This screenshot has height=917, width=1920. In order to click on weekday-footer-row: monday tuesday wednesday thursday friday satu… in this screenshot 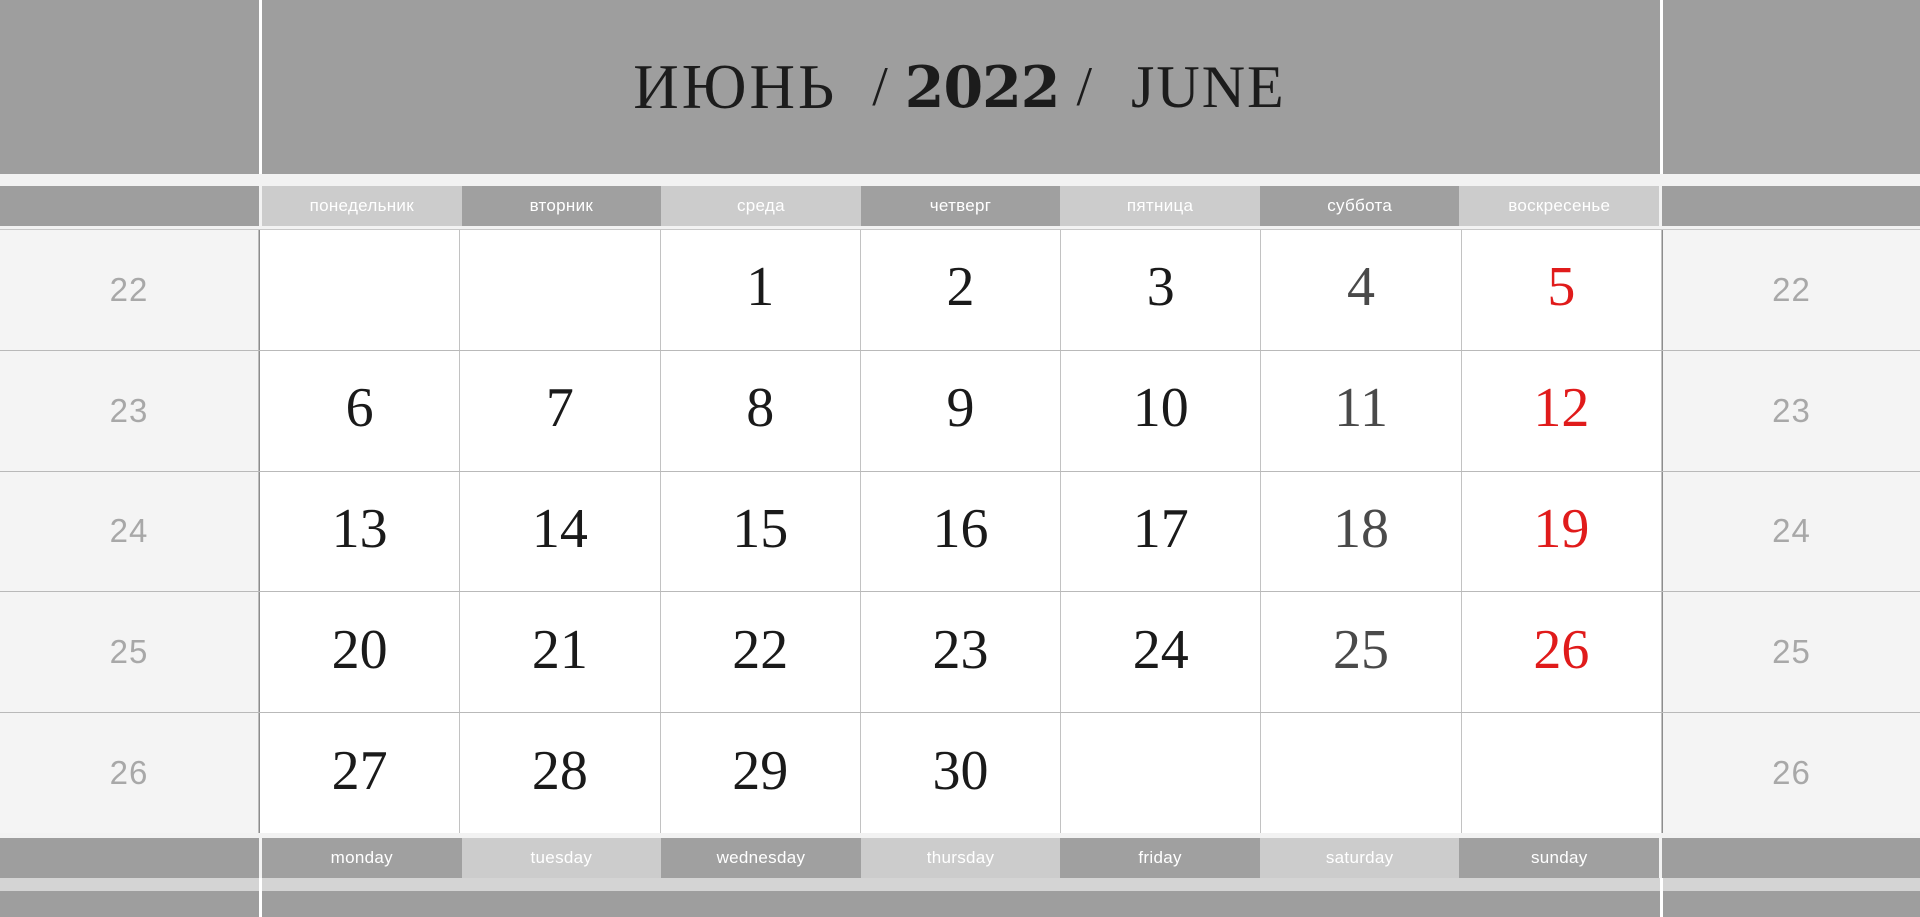, I will do `click(960, 858)`.